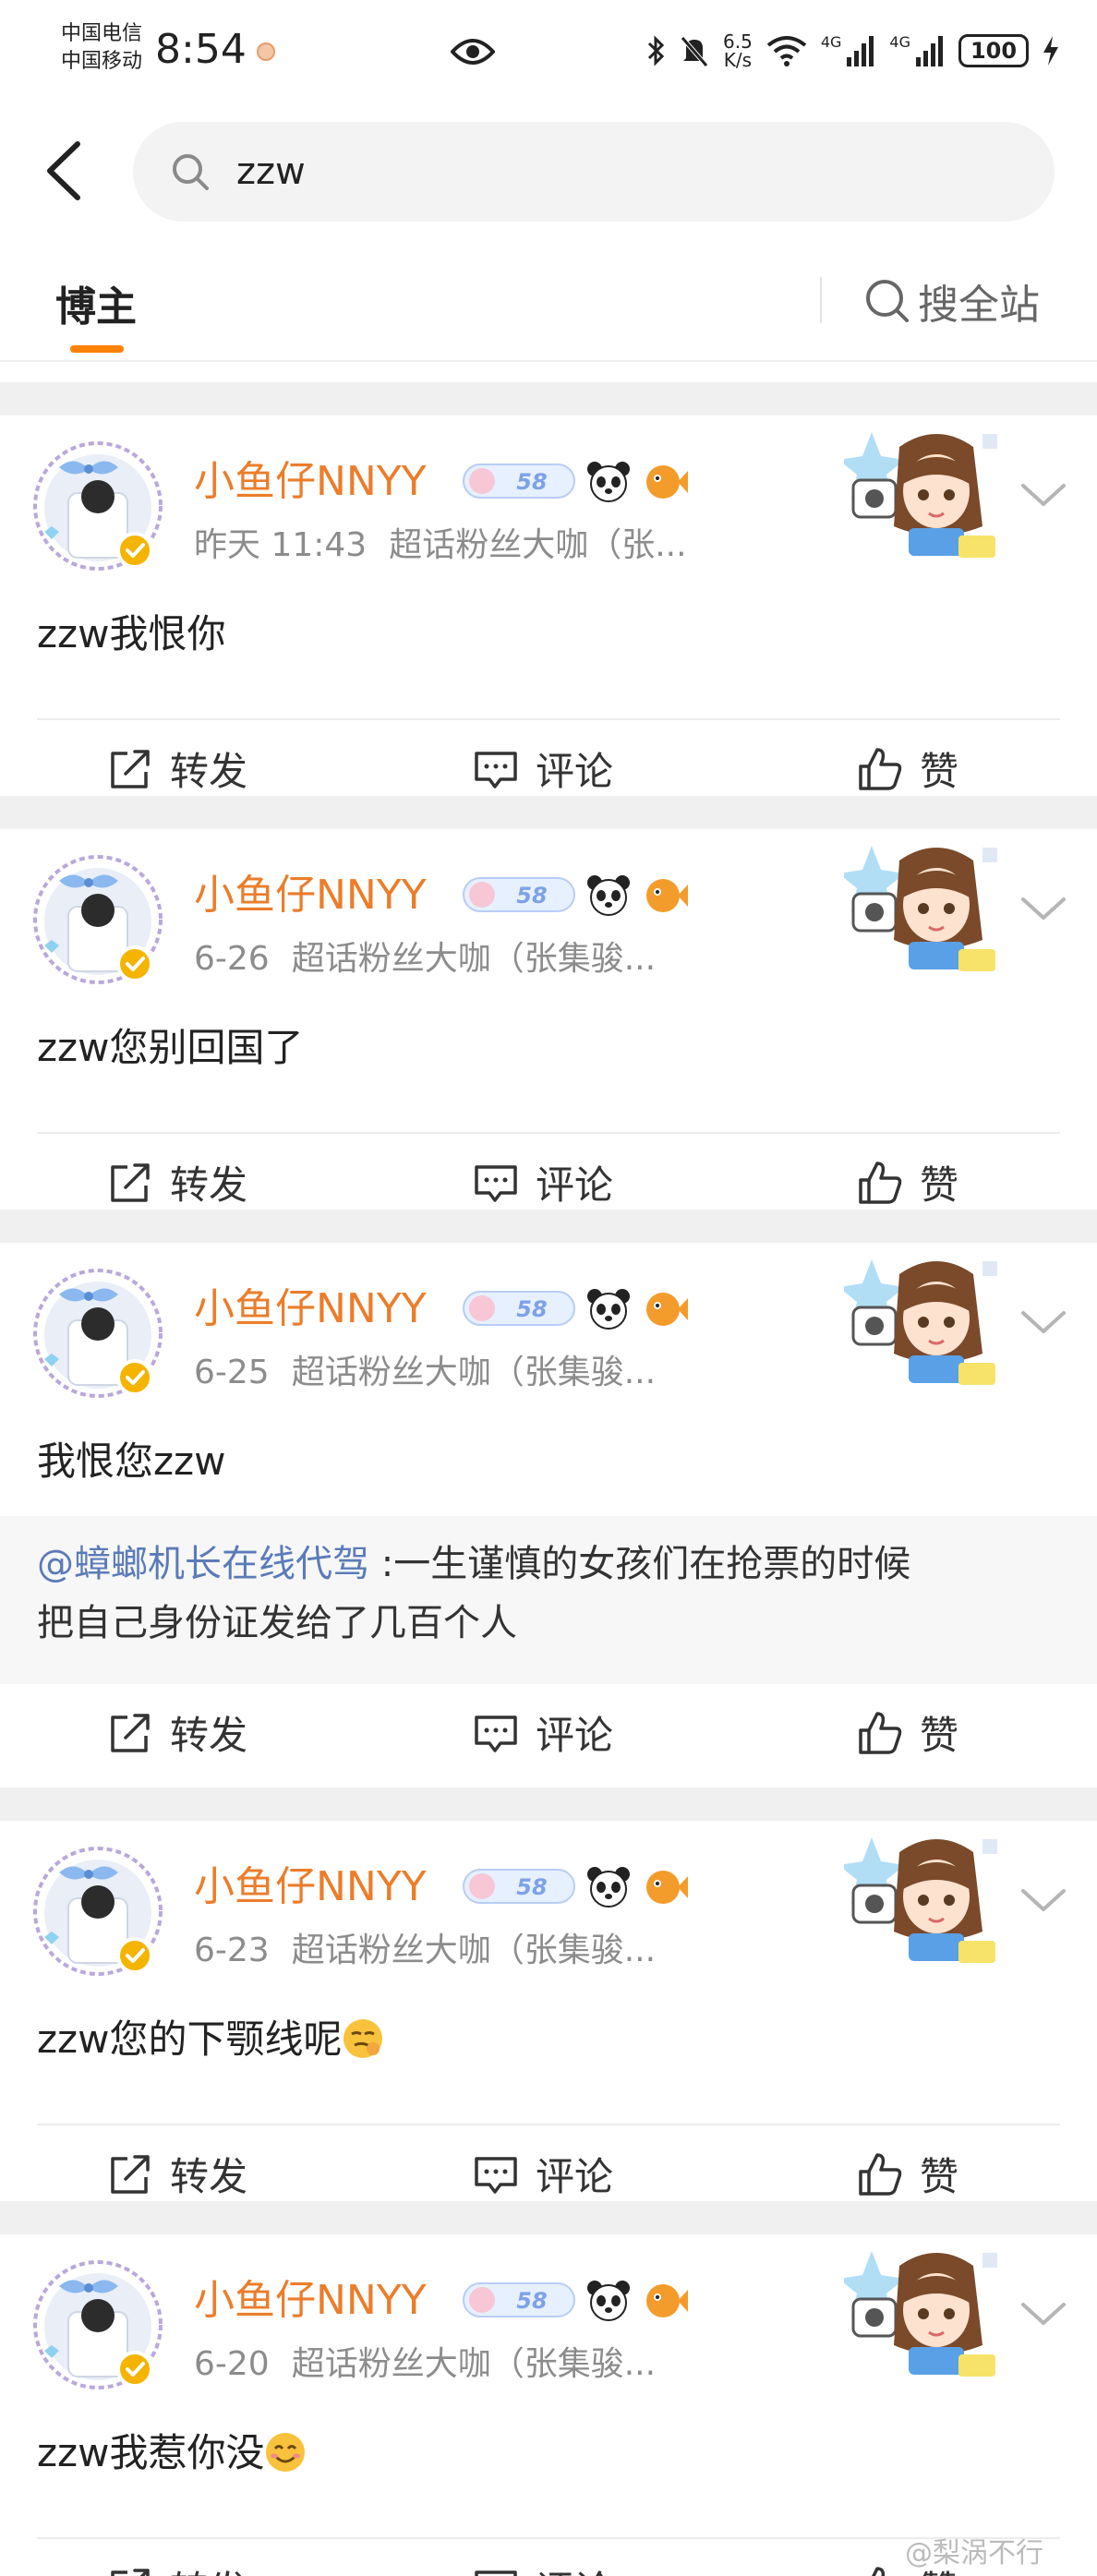 This screenshot has height=2576, width=1097. Describe the element at coordinates (831, 41) in the screenshot. I see `signal-1-label: 4G` at that location.